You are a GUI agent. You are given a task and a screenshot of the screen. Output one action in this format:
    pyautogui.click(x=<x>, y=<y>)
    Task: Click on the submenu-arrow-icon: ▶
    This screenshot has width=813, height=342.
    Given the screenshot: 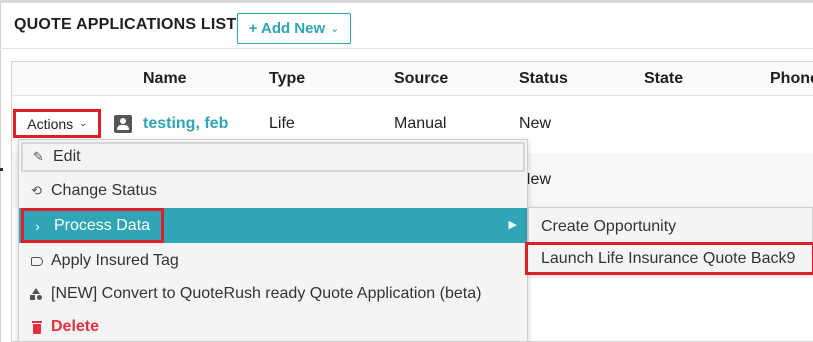 What is the action you would take?
    pyautogui.click(x=512, y=225)
    